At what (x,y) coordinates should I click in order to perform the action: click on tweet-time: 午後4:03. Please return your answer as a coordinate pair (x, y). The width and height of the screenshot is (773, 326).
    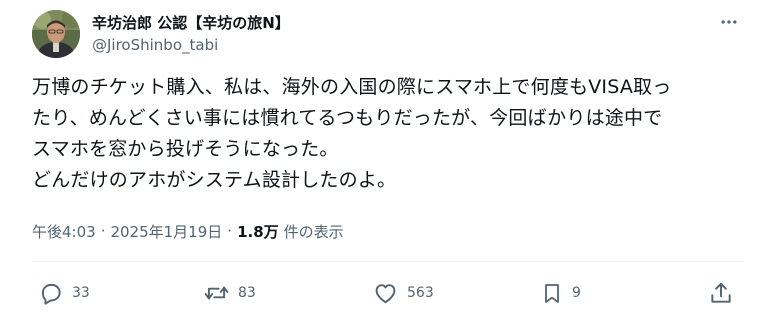
    Looking at the image, I should click on (64, 231).